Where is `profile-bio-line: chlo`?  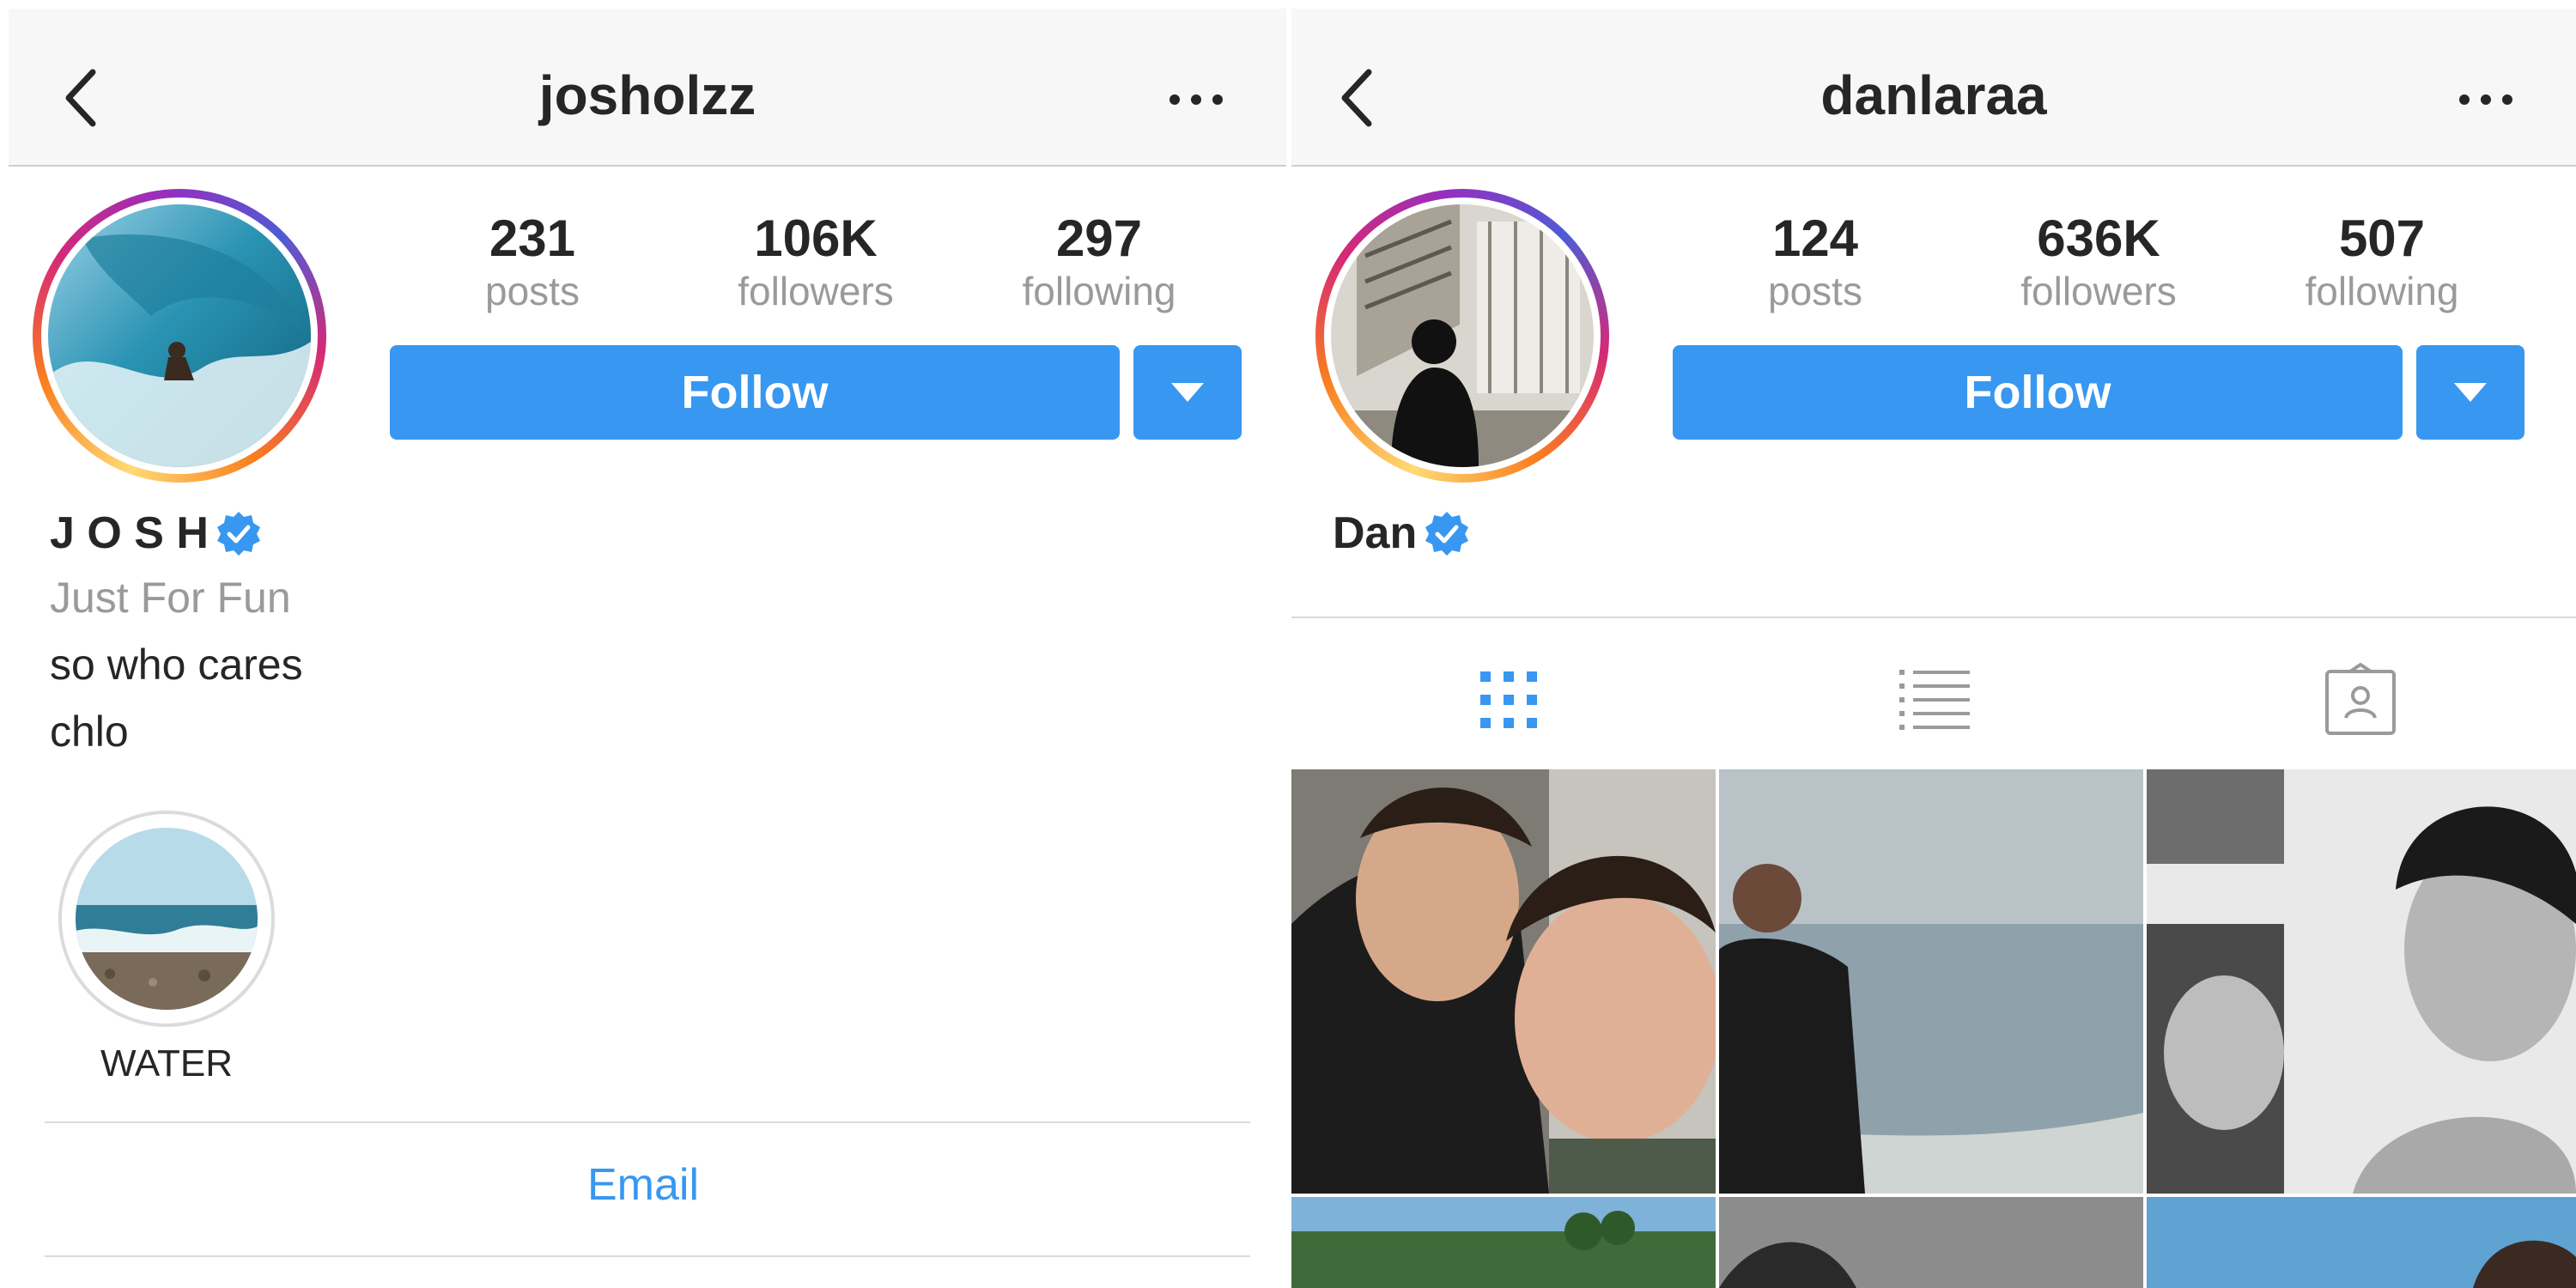 profile-bio-line: chlo is located at coordinates (90, 732).